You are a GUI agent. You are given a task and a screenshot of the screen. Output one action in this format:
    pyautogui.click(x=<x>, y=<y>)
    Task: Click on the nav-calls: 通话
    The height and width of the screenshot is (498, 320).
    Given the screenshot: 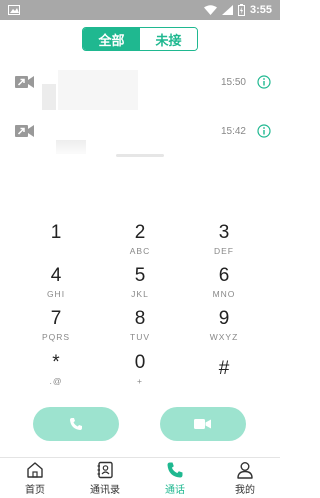 What is the action you would take?
    pyautogui.click(x=175, y=478)
    